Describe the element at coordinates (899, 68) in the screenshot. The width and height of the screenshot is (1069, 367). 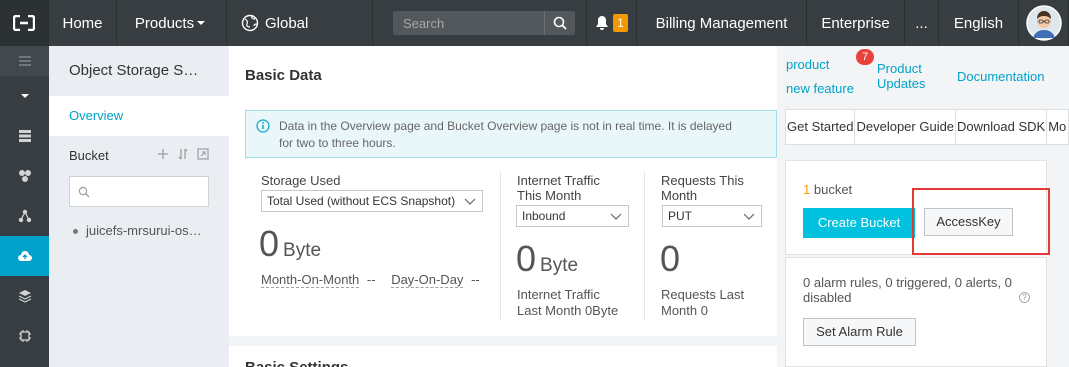
I see `updates-link-line1: Product` at that location.